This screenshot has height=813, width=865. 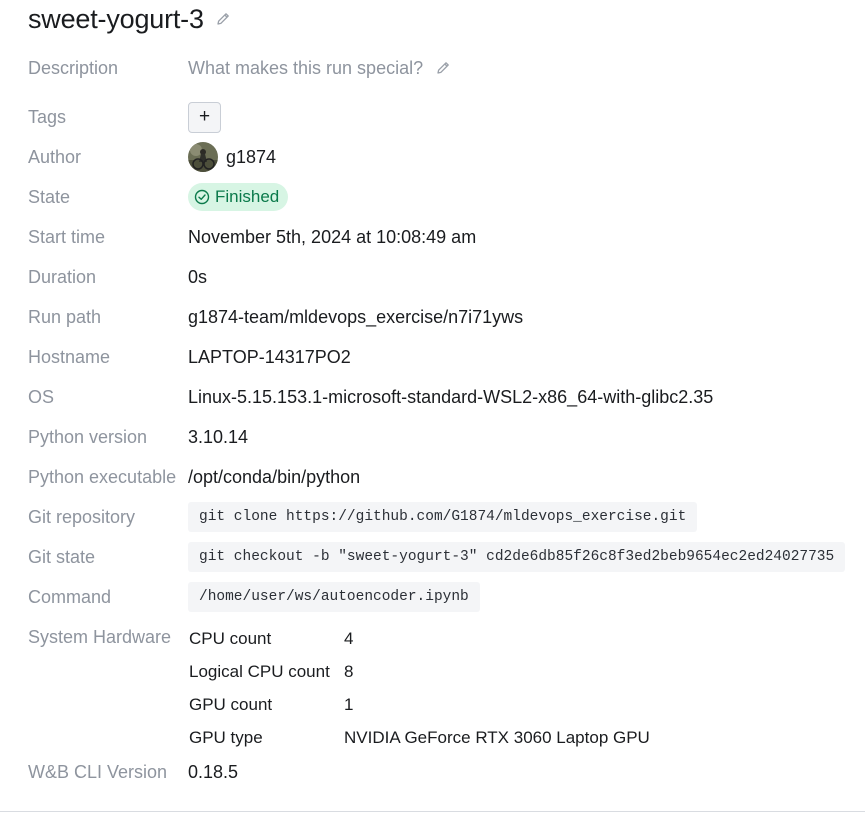 What do you see at coordinates (70, 596) in the screenshot?
I see `command-label: Command` at bounding box center [70, 596].